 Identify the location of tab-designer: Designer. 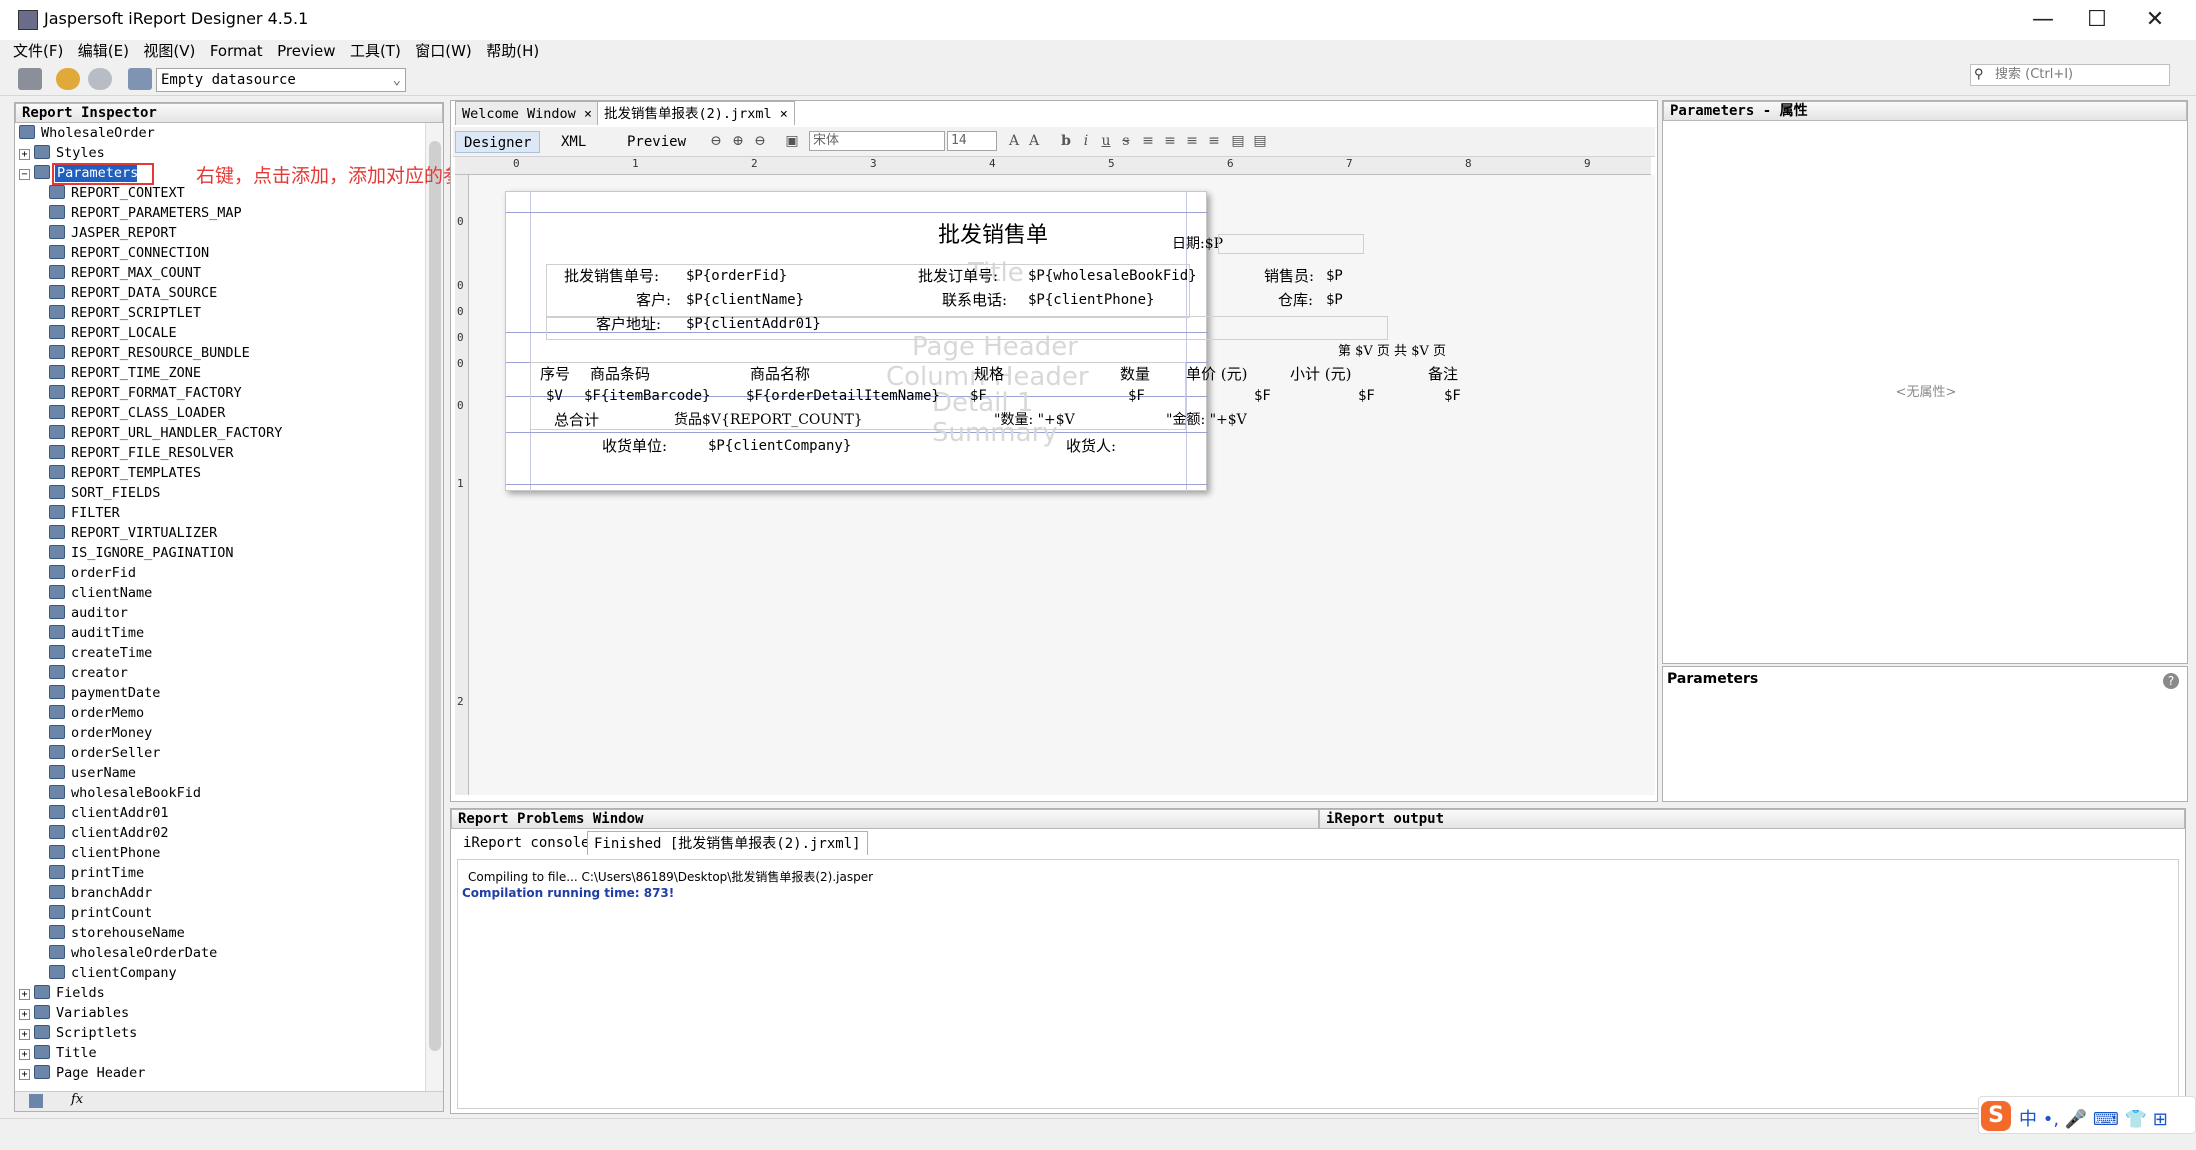
(498, 142).